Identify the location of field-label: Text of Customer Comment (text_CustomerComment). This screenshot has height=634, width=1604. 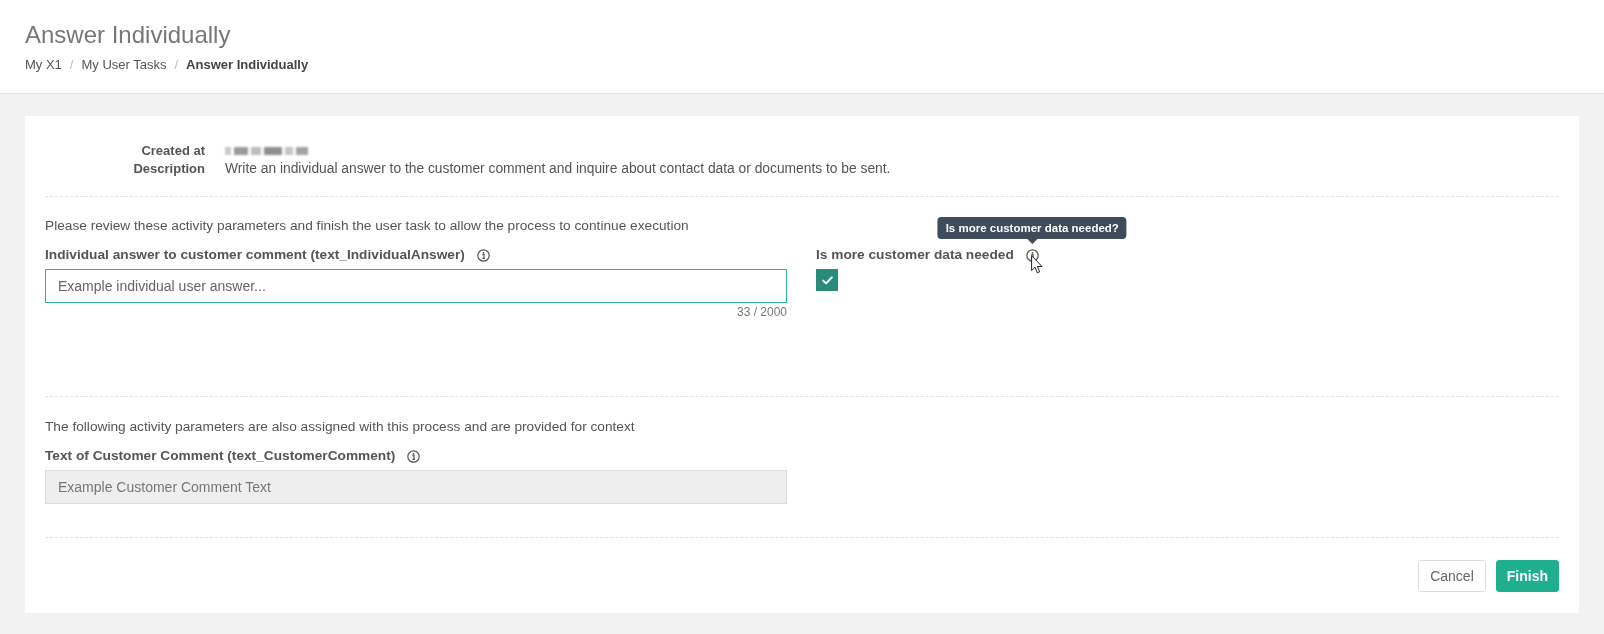
(220, 456).